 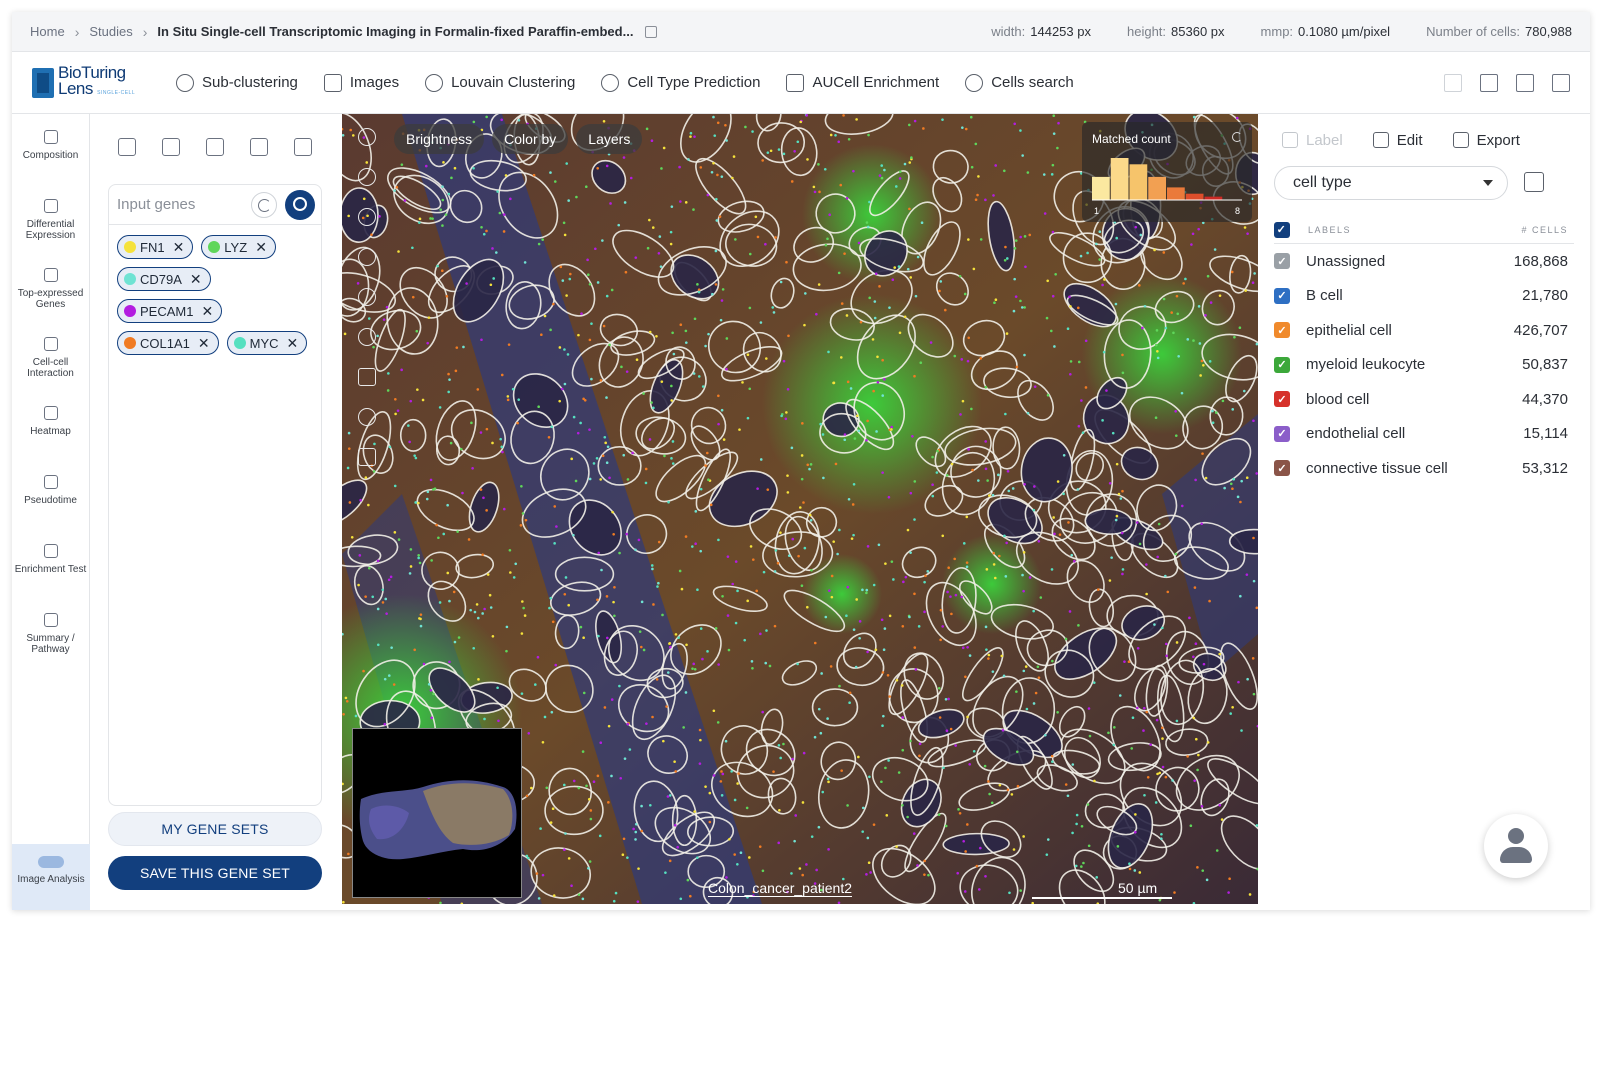 What do you see at coordinates (50, 286) in the screenshot?
I see `rail-top-expressed-genes: Top-expressed Genes` at bounding box center [50, 286].